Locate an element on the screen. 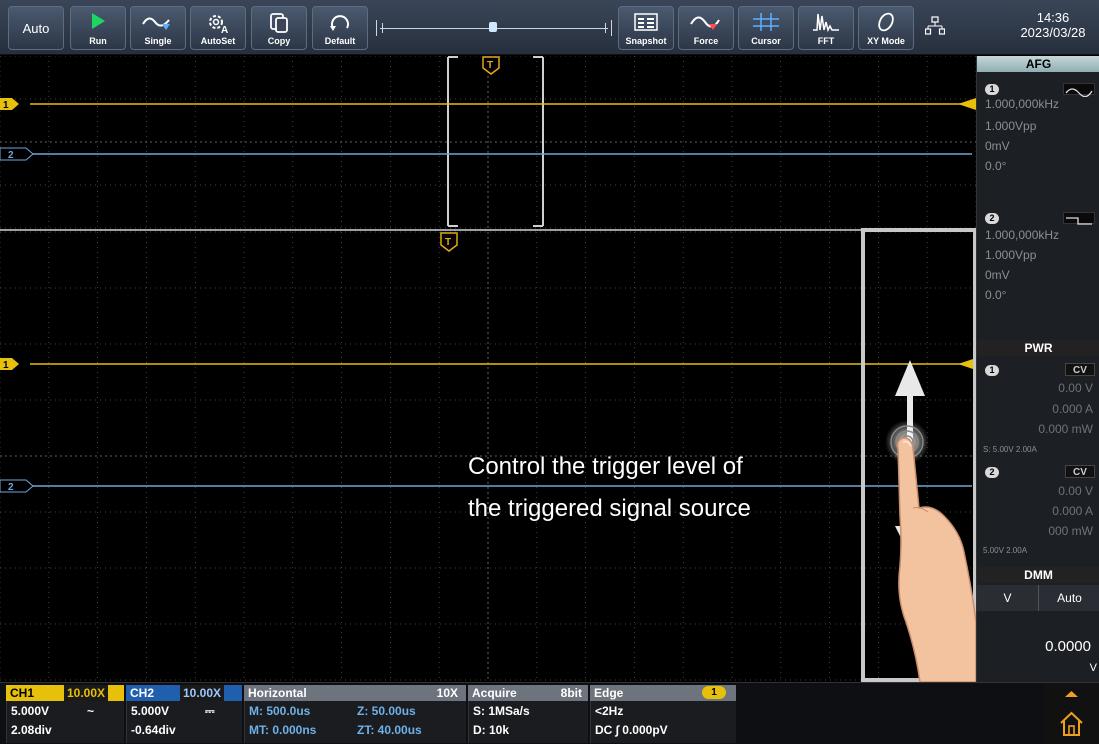 This screenshot has height=744, width=1099. ch1-coupling: ~ is located at coordinates (91, 711).